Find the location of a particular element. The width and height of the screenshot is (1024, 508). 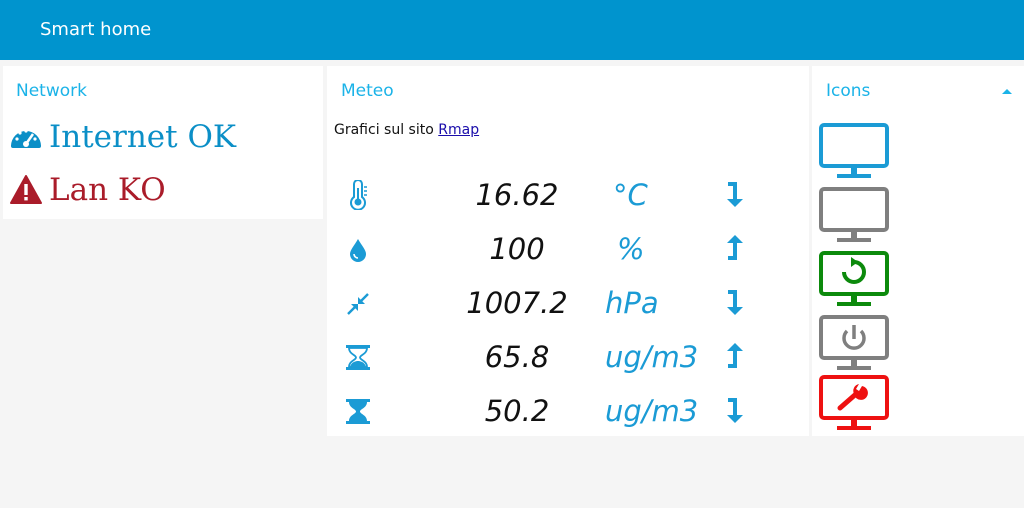

meteo-panel-title: Meteo is located at coordinates (367, 91).